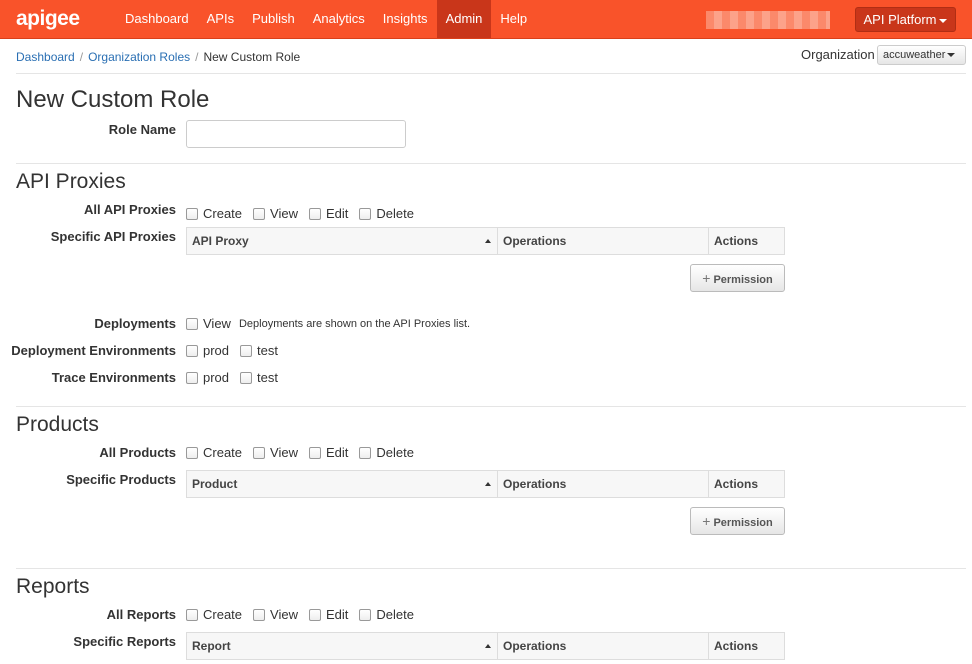  What do you see at coordinates (139, 57) in the screenshot?
I see `breadcrumb-organization-roles: Organization Roles` at bounding box center [139, 57].